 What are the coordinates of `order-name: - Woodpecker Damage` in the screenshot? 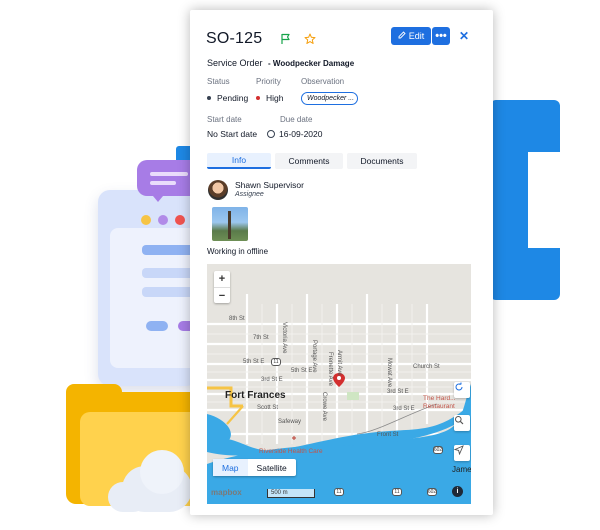 It's located at (311, 63).